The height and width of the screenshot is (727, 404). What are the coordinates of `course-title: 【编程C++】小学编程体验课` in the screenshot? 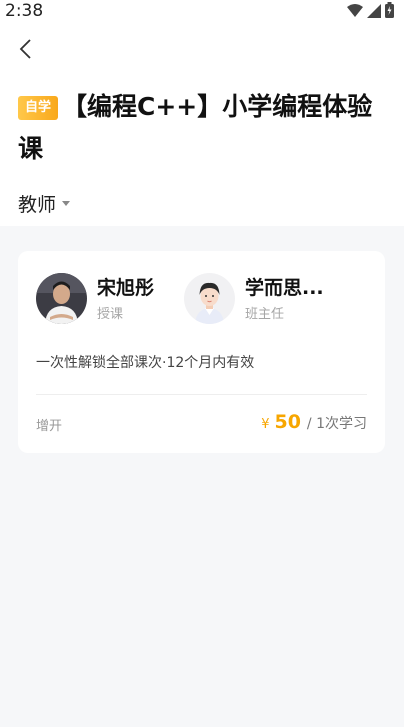 It's located at (195, 127).